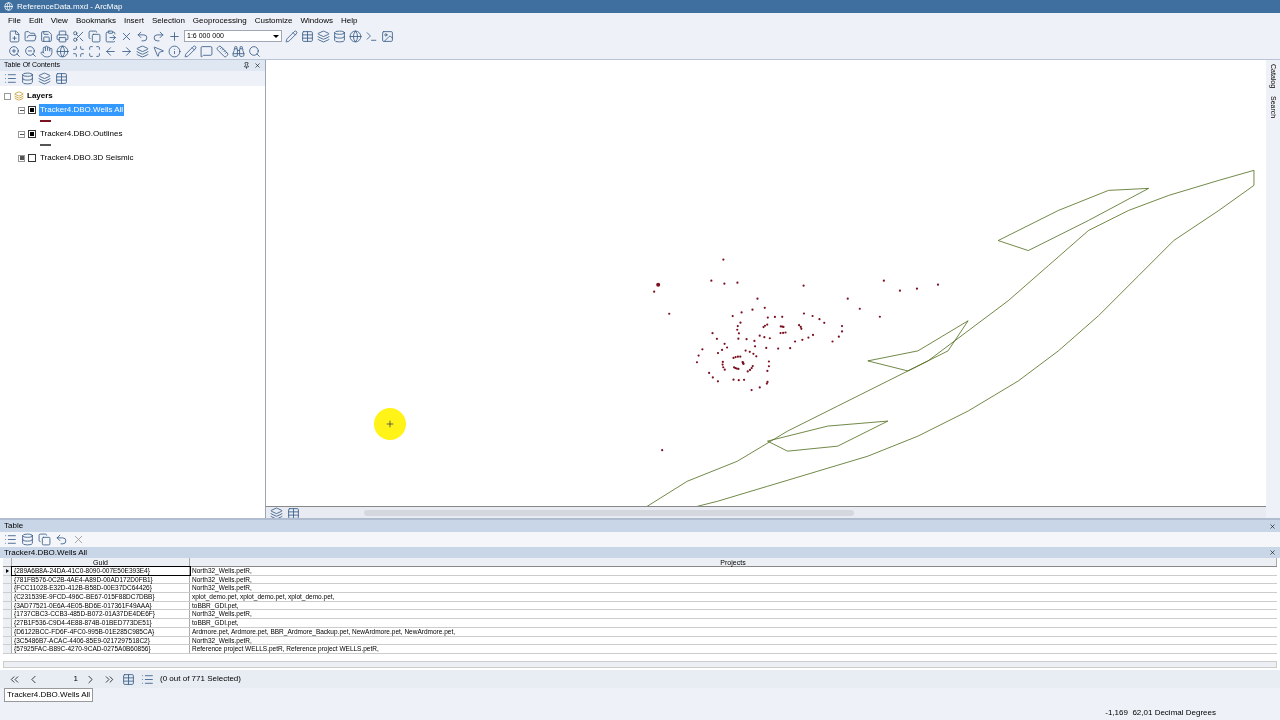 Image resolution: width=1280 pixels, height=720 pixels. I want to click on save-icon, so click(46, 36).